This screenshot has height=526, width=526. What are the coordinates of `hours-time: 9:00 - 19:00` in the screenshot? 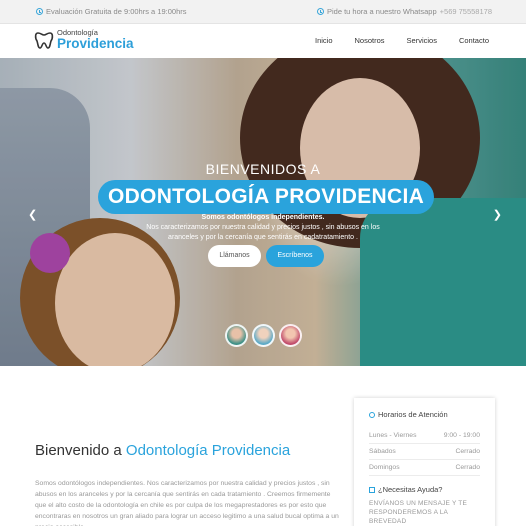 It's located at (461, 435).